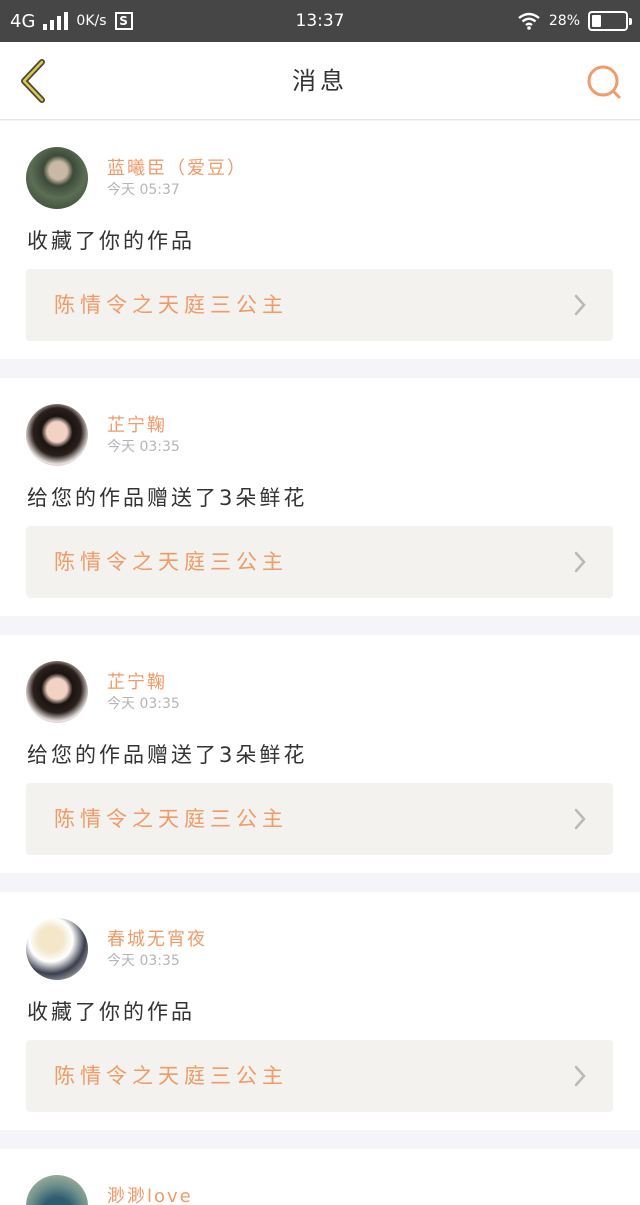 This screenshot has height=1205, width=640. I want to click on sender-name: 渺渺love, so click(150, 1193).